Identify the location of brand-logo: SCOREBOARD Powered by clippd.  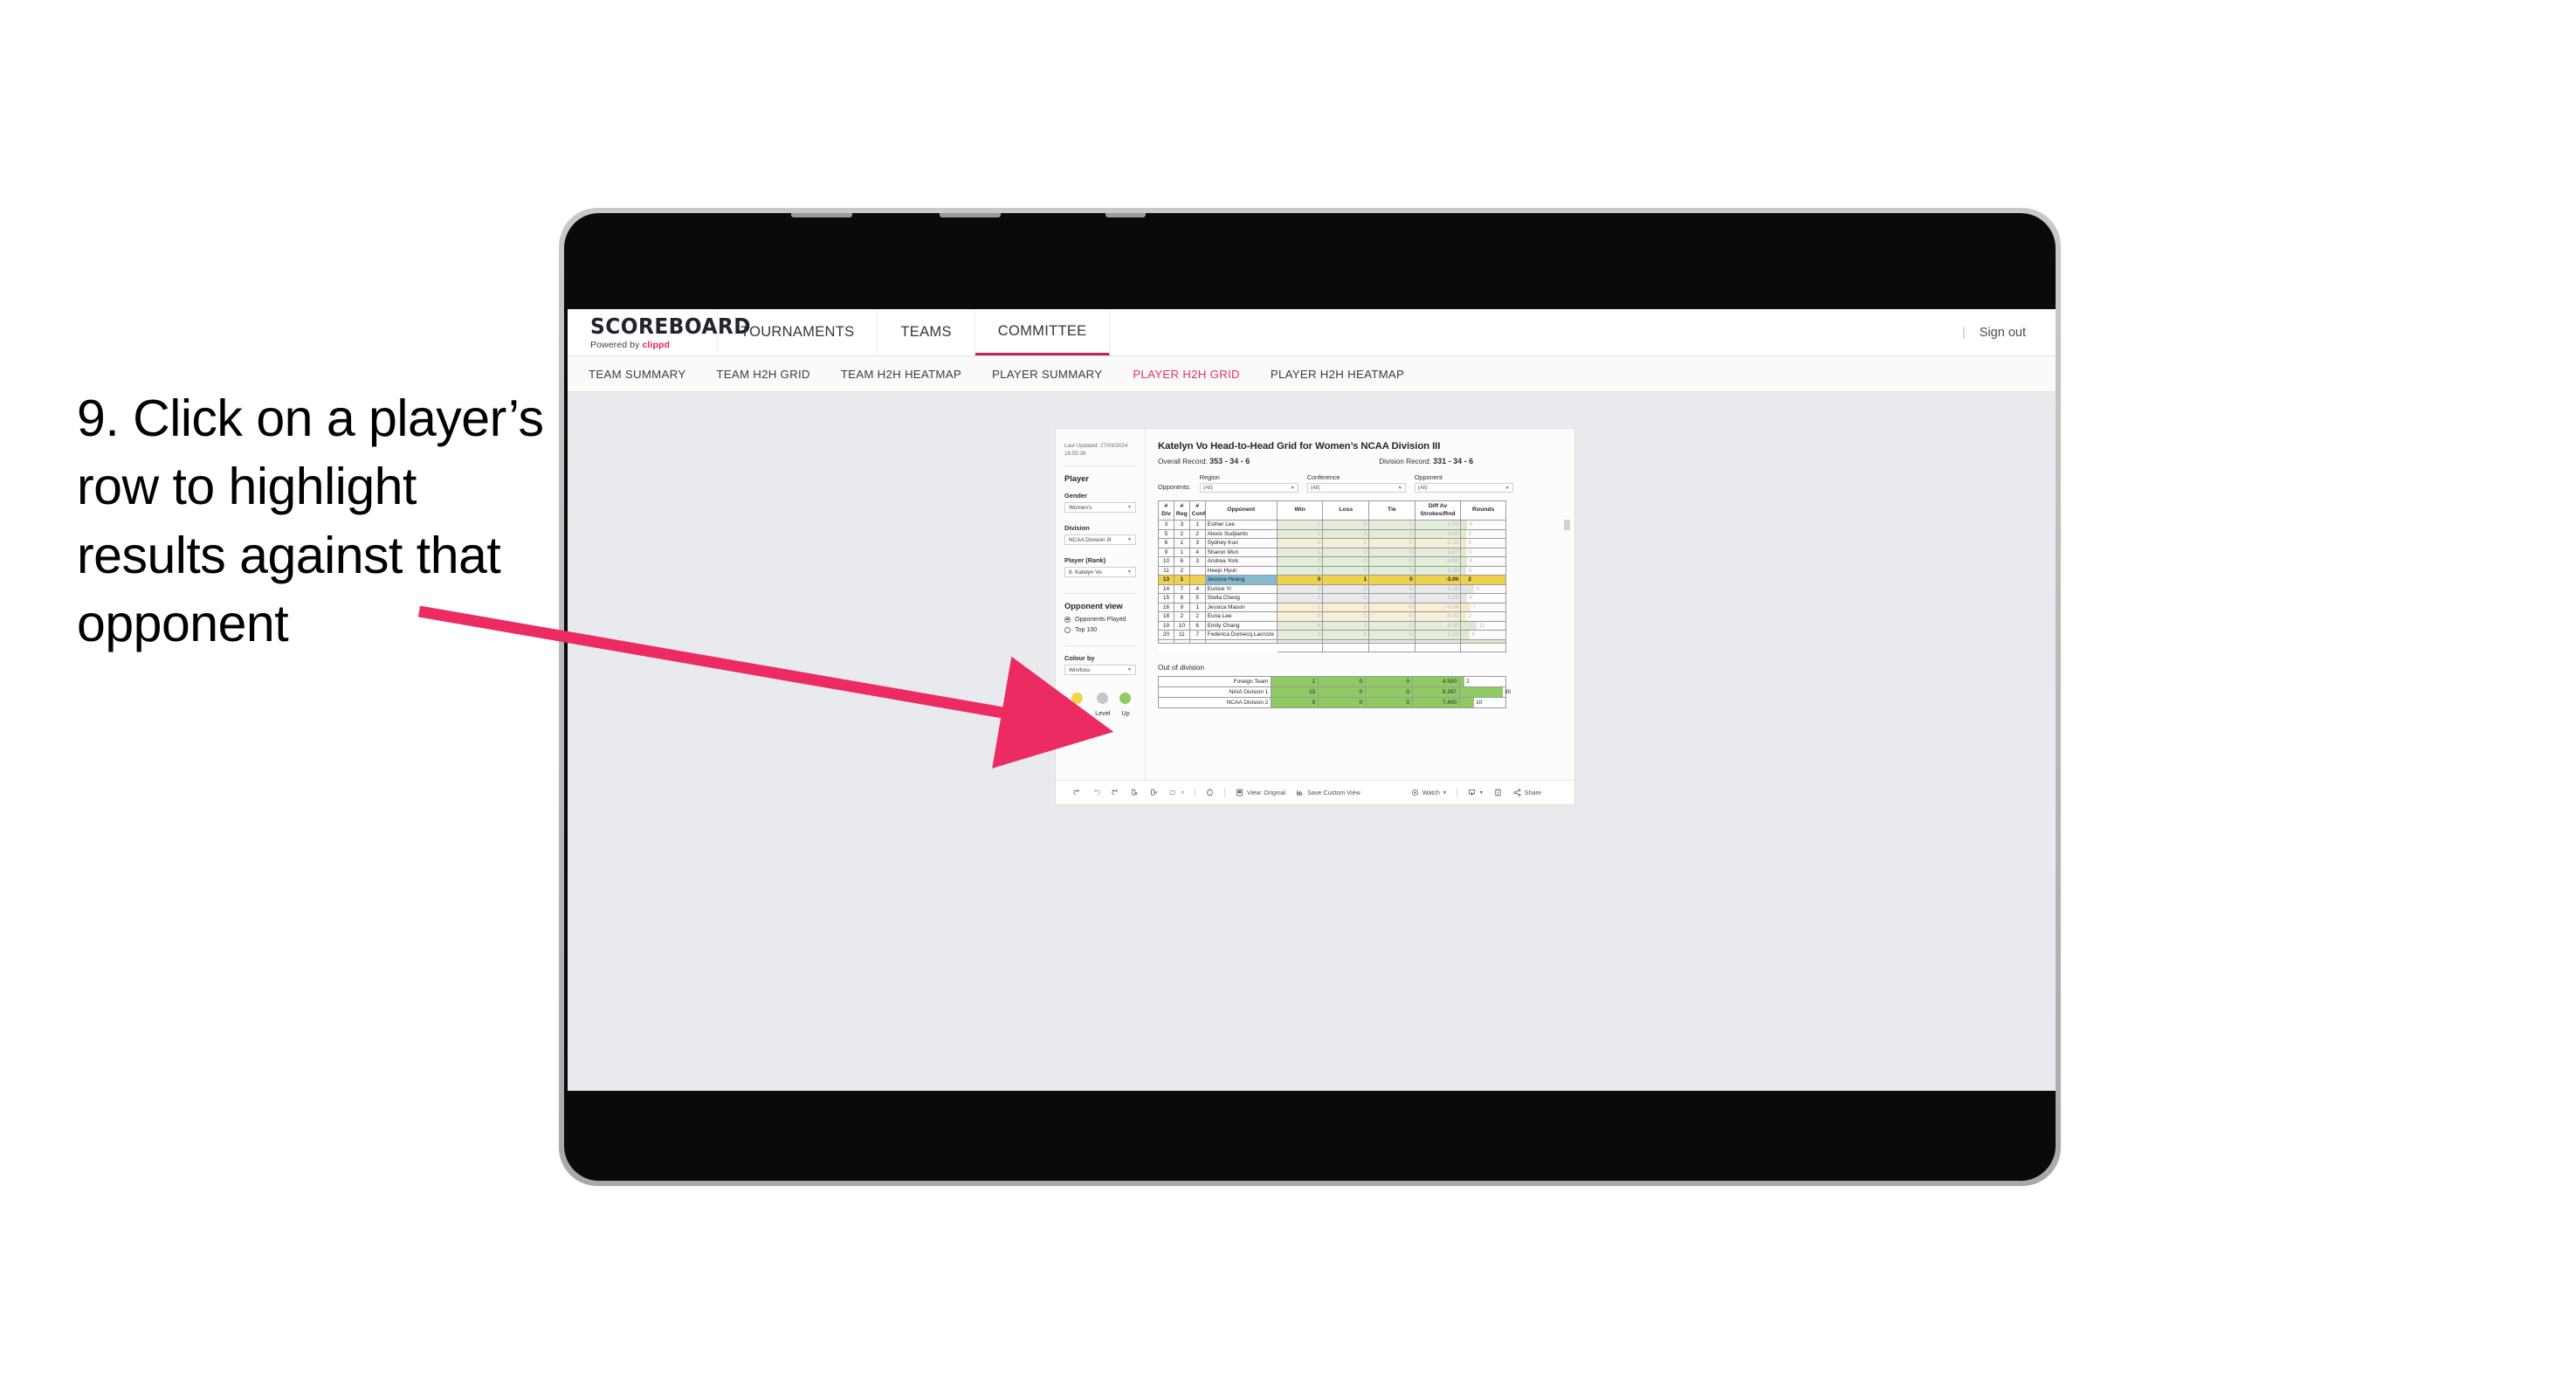
(660, 332).